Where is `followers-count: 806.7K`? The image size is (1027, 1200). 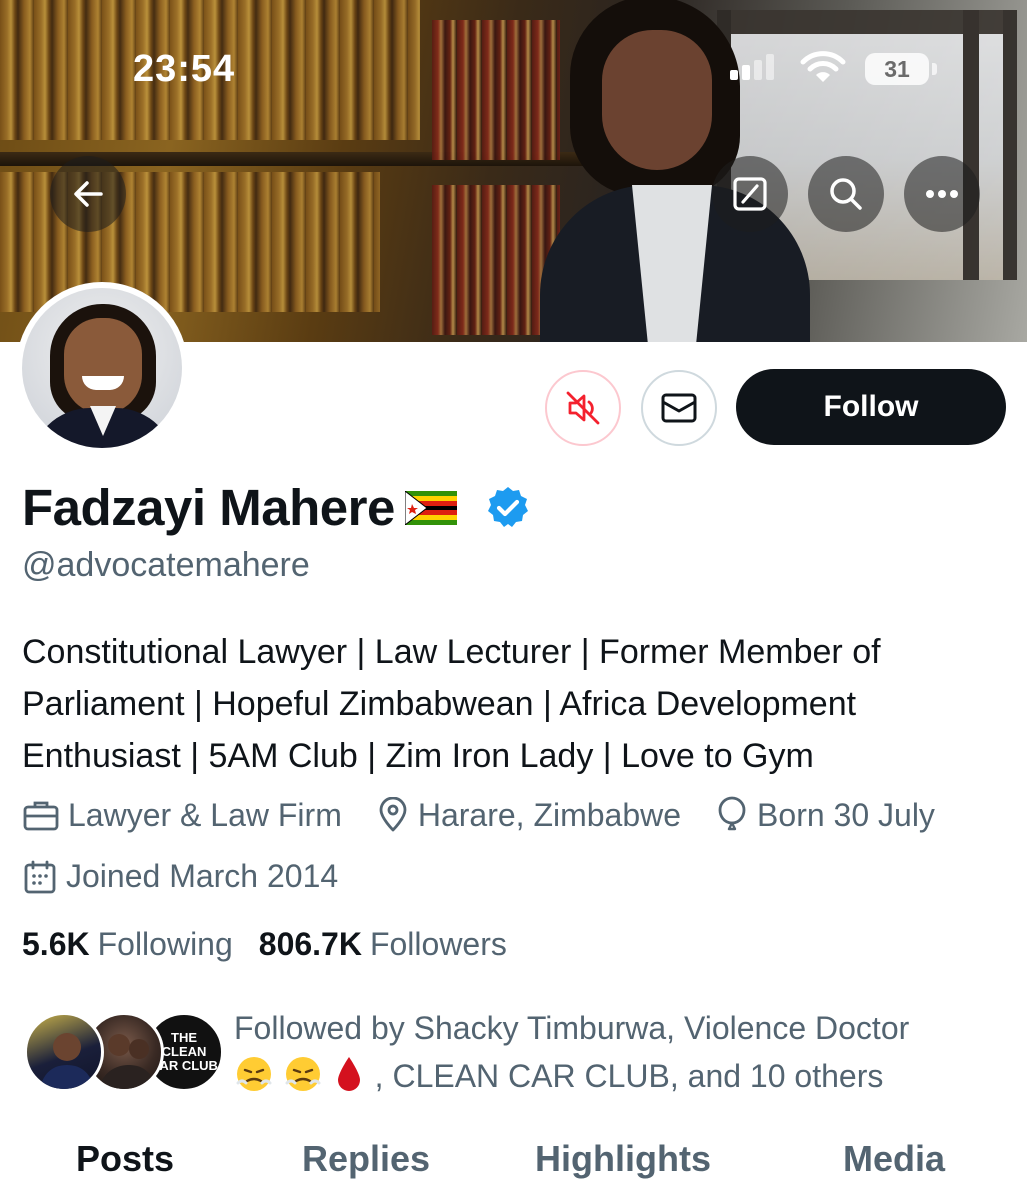
followers-count: 806.7K is located at coordinates (310, 944).